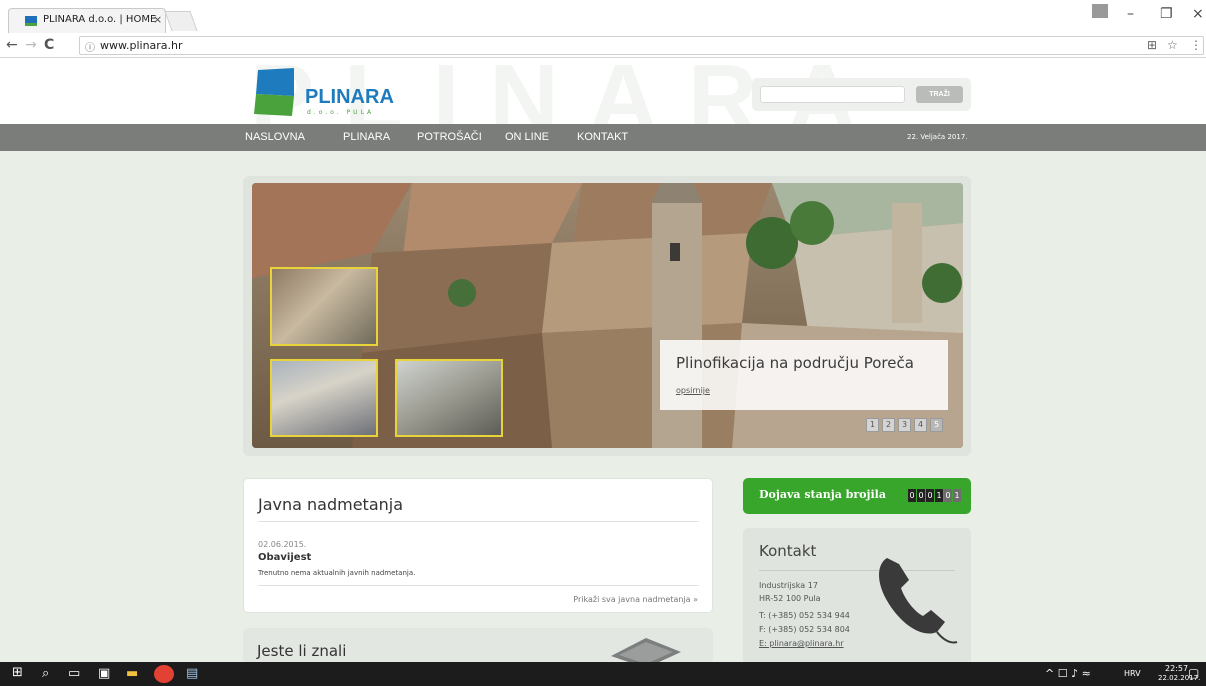  What do you see at coordinates (904, 425) in the screenshot?
I see `slider-page-3: 3` at bounding box center [904, 425].